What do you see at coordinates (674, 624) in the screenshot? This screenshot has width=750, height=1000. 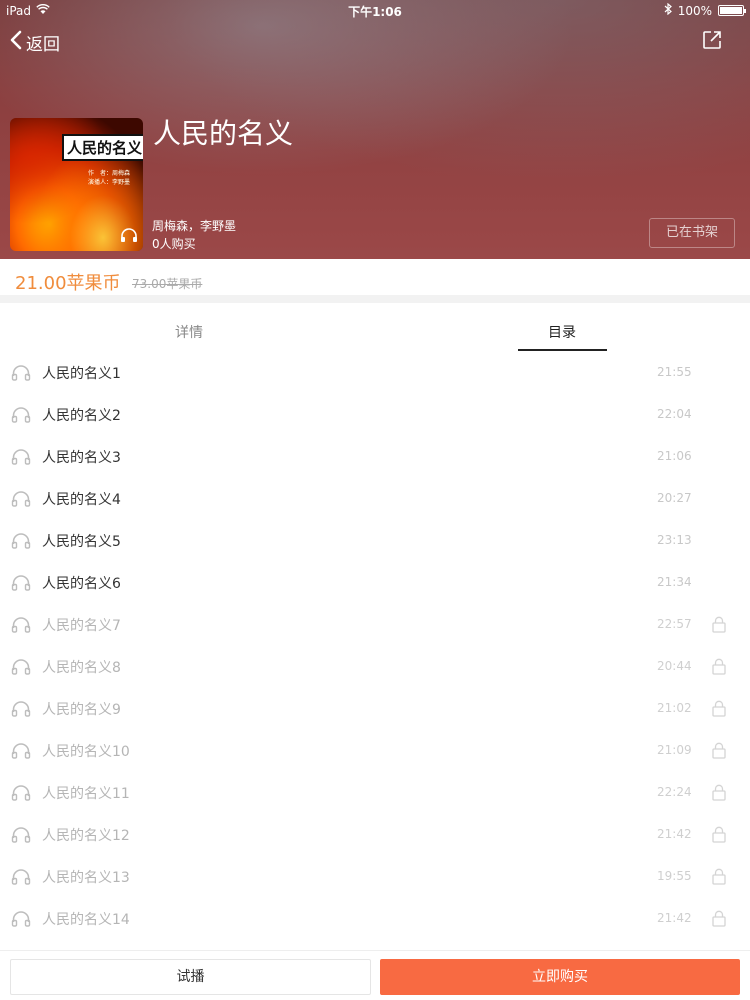 I see `chapter-duration: 22:57` at bounding box center [674, 624].